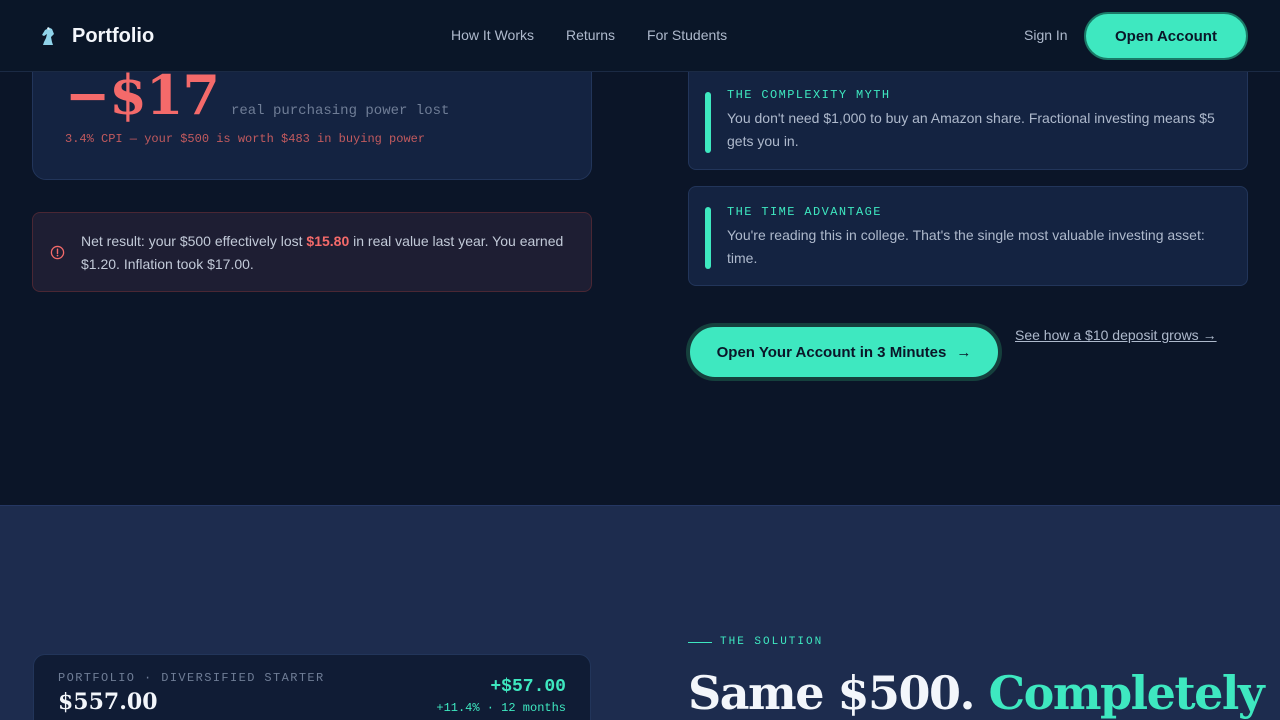 This screenshot has width=1280, height=720. Describe the element at coordinates (48, 36) in the screenshot. I see `chess-knight-icon` at that location.